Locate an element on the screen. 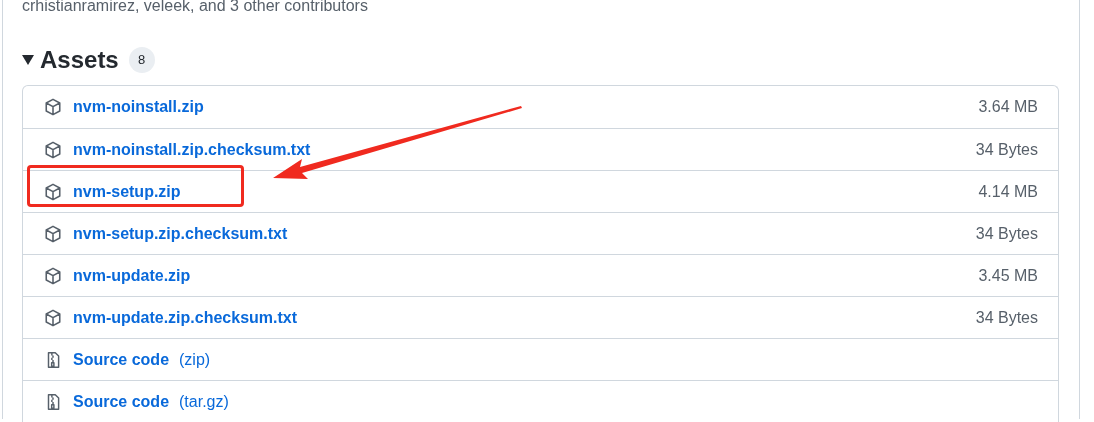 Image resolution: width=1094 pixels, height=422 pixels. asset-link: nvm-noinstall.zip is located at coordinates (138, 107).